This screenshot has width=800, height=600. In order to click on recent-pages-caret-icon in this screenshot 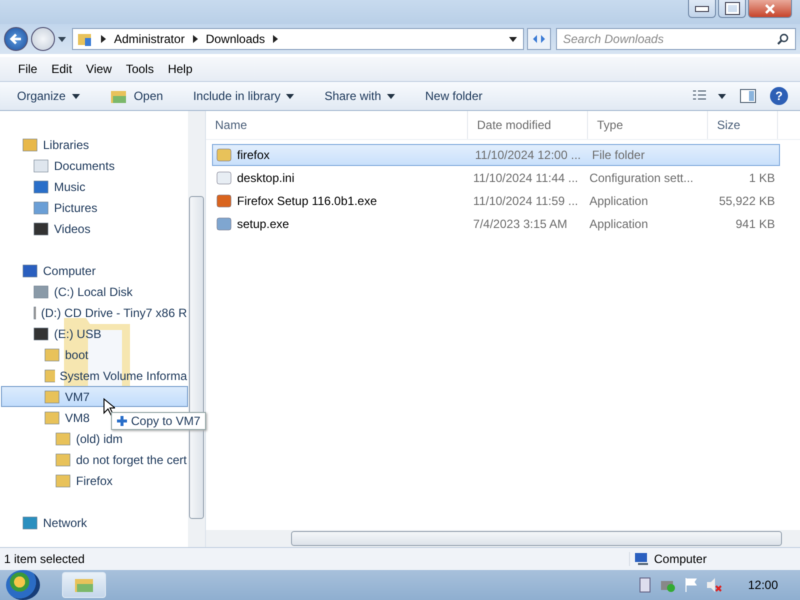, I will do `click(62, 39)`.